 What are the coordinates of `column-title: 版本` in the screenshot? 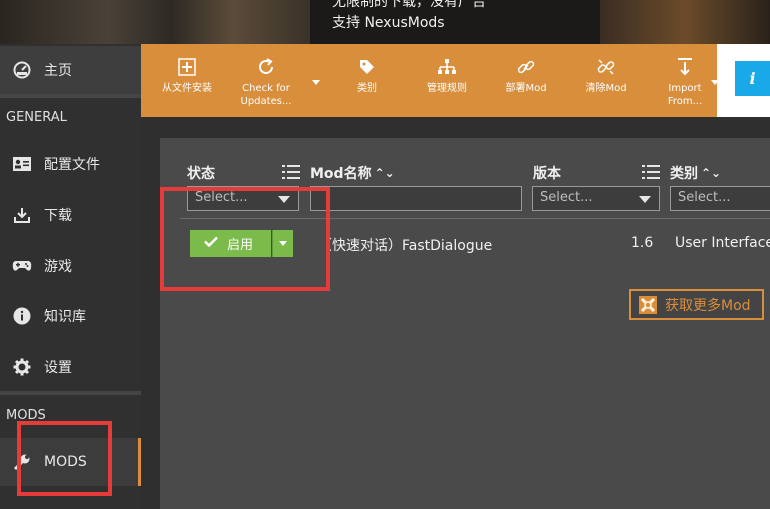 It's located at (547, 174).